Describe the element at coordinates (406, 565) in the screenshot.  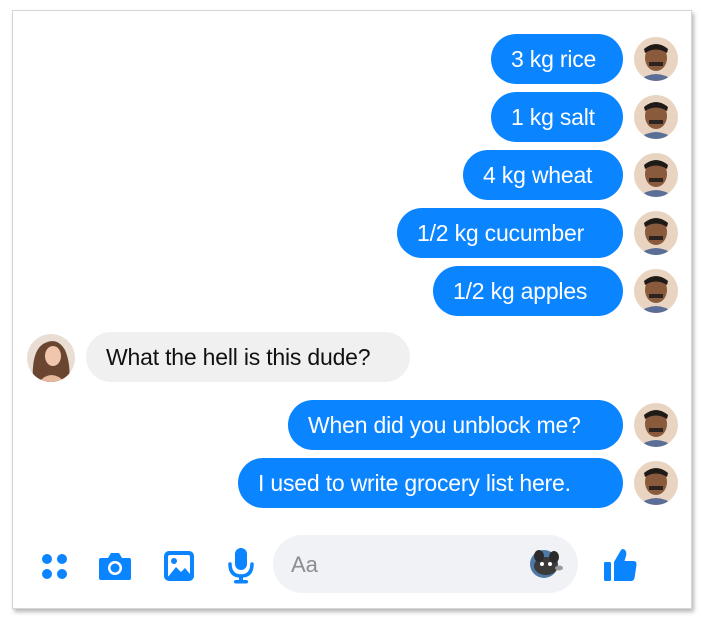
I see `message-input` at that location.